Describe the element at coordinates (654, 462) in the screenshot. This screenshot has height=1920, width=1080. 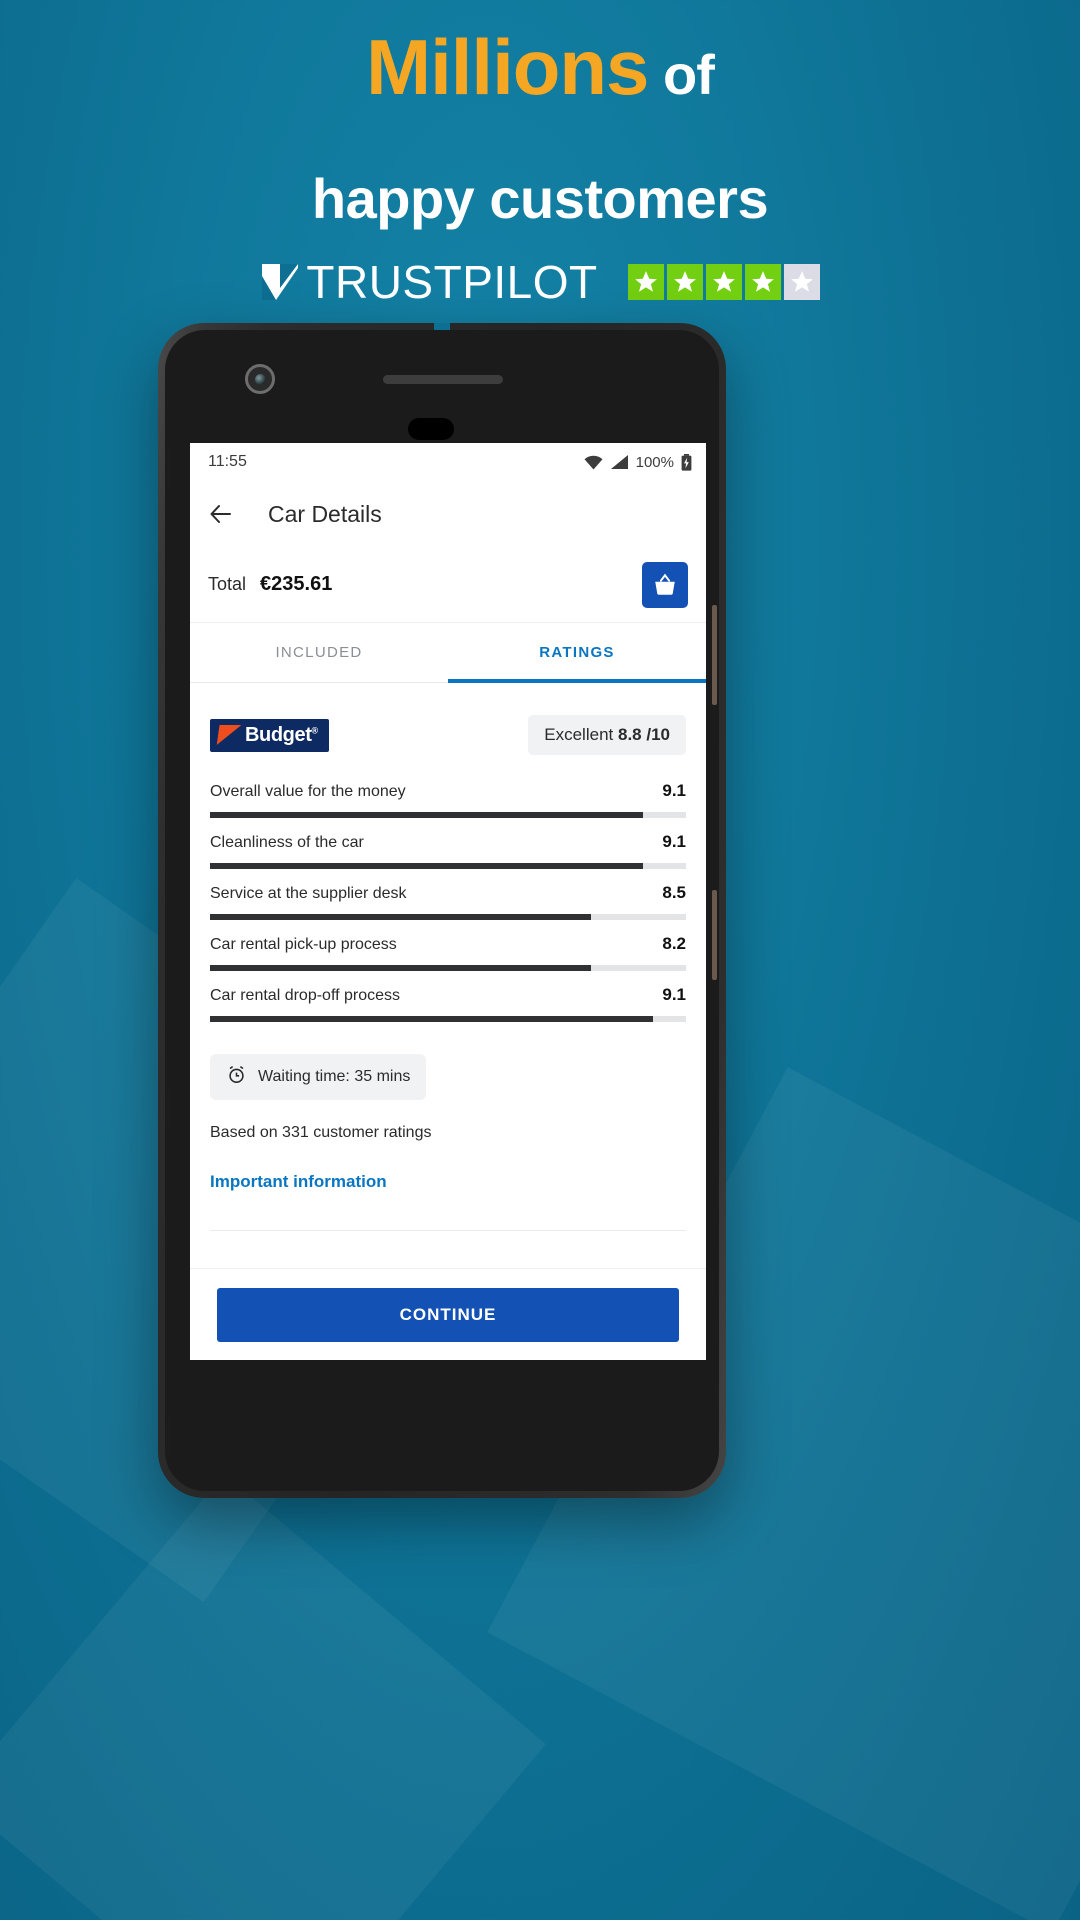
I see `battery-percent-label: 100%` at that location.